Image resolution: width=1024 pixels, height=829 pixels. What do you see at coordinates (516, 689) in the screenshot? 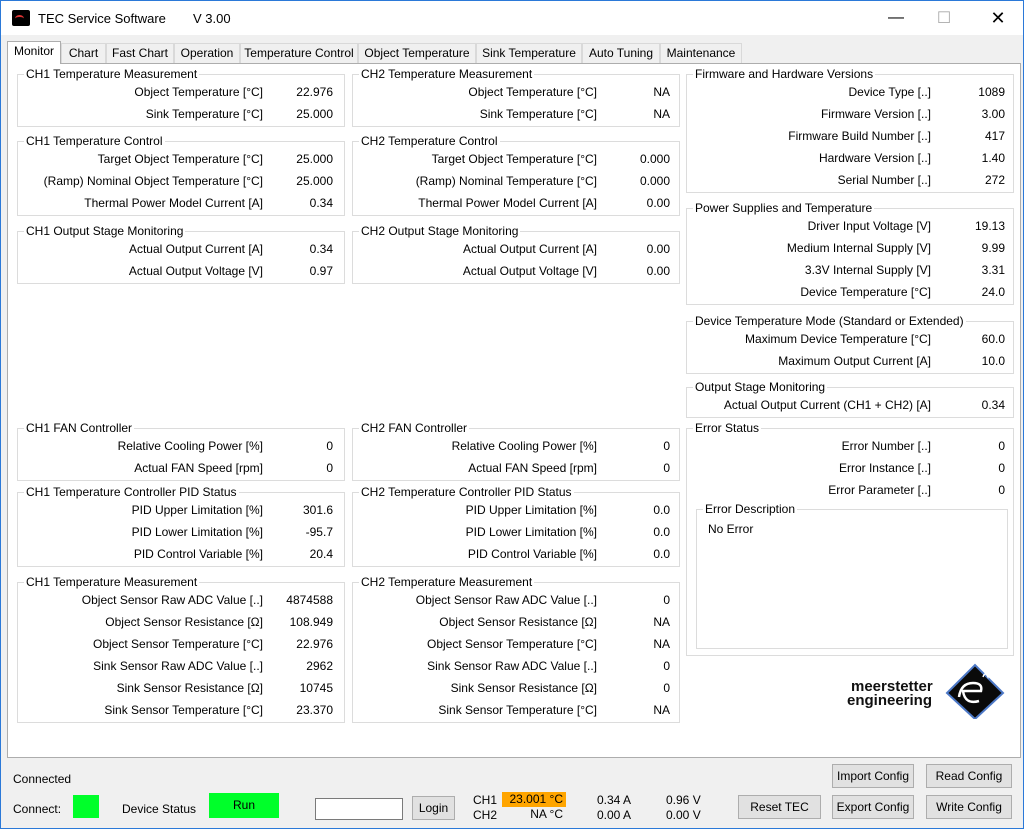
I see `data-row: Sink Sensor Resistance [Ω] 0` at bounding box center [516, 689].